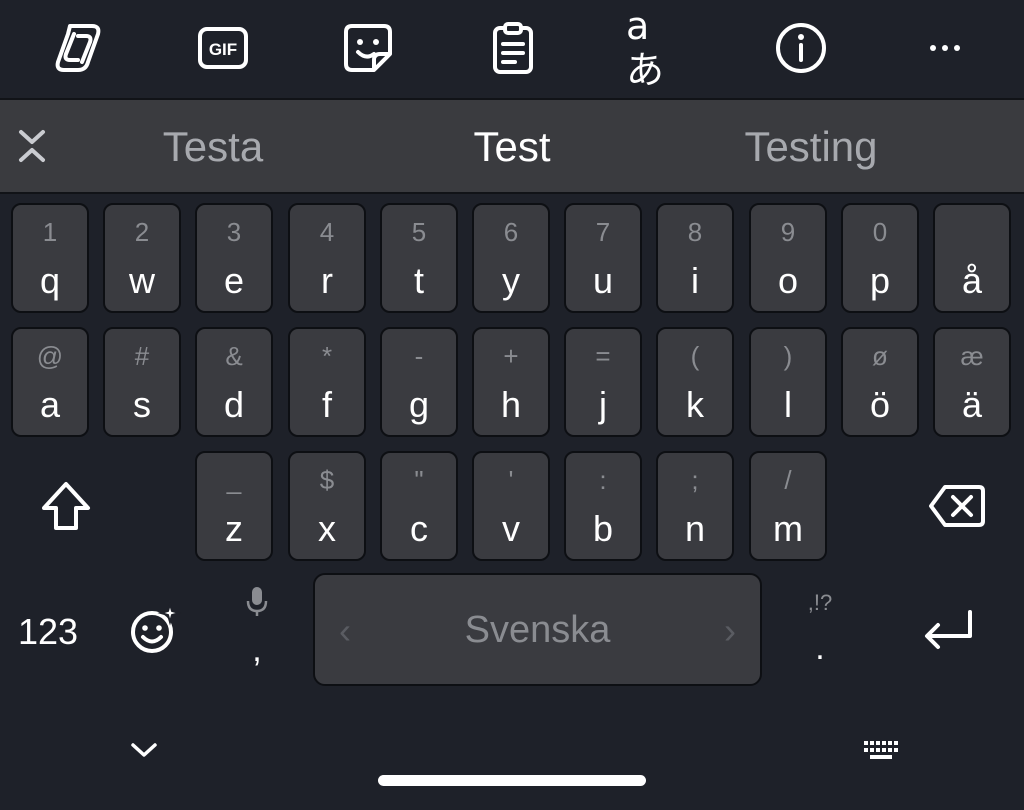  I want to click on key-hint: 5, so click(419, 232).